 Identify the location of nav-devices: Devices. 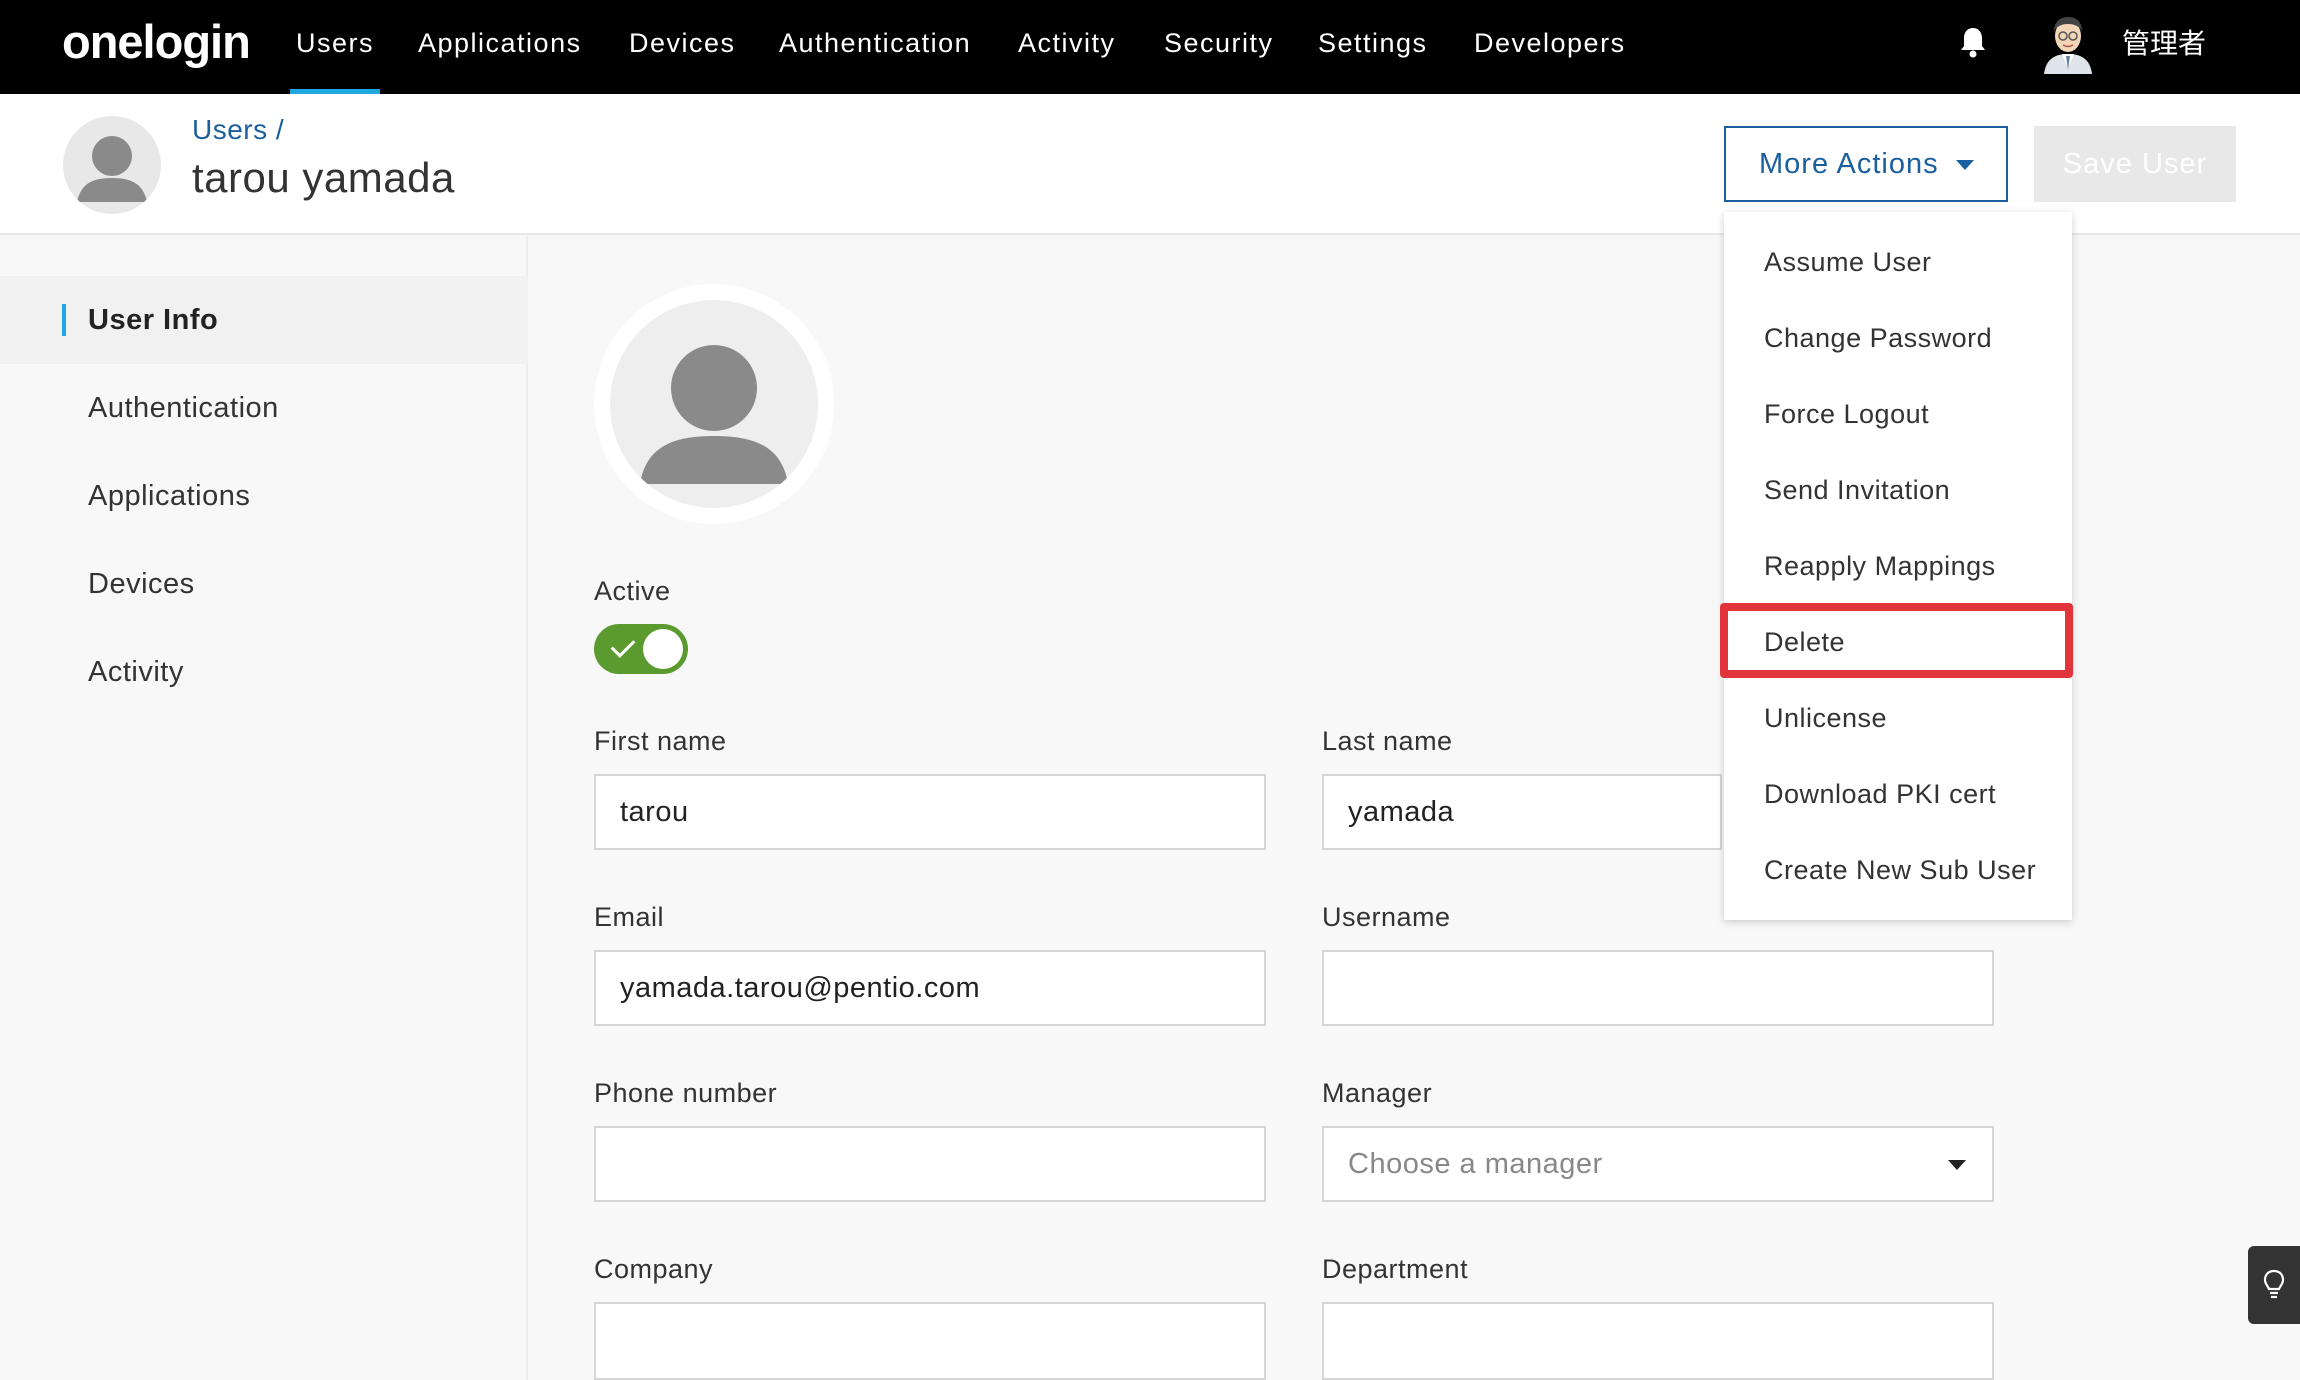
(682, 58).